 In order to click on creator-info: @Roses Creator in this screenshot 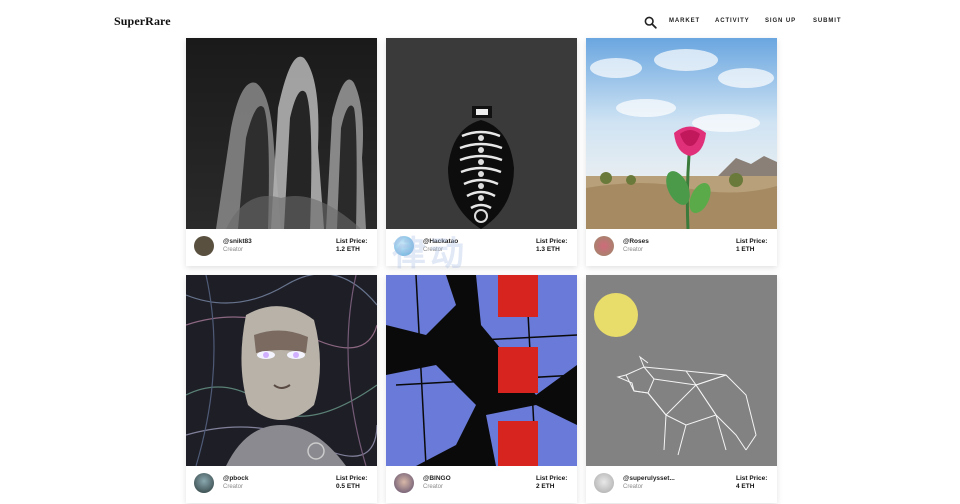, I will do `click(636, 246)`.